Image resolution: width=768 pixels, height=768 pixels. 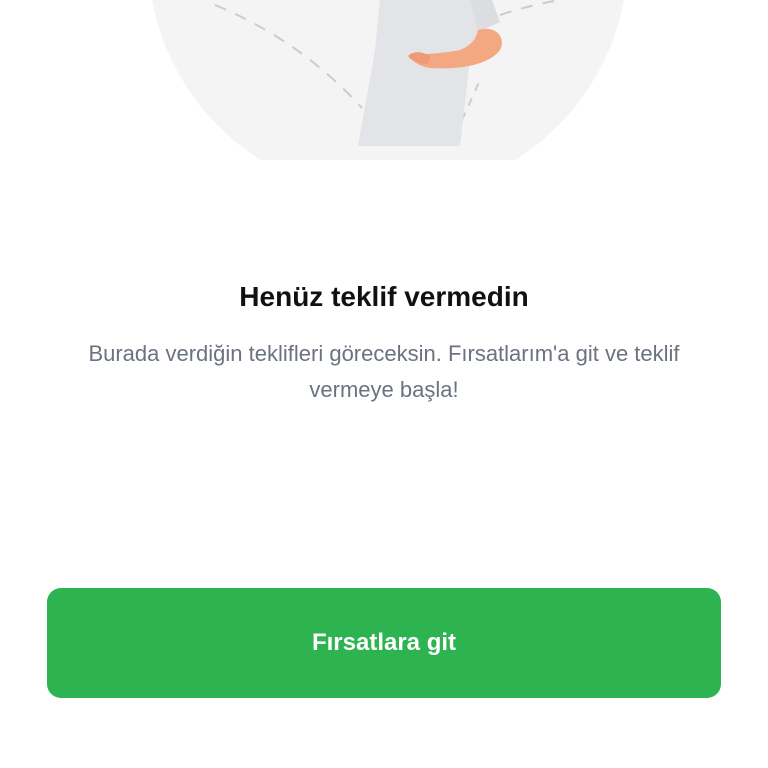 What do you see at coordinates (384, 643) in the screenshot?
I see `go-to-deals-button: Fırsatlara git` at bounding box center [384, 643].